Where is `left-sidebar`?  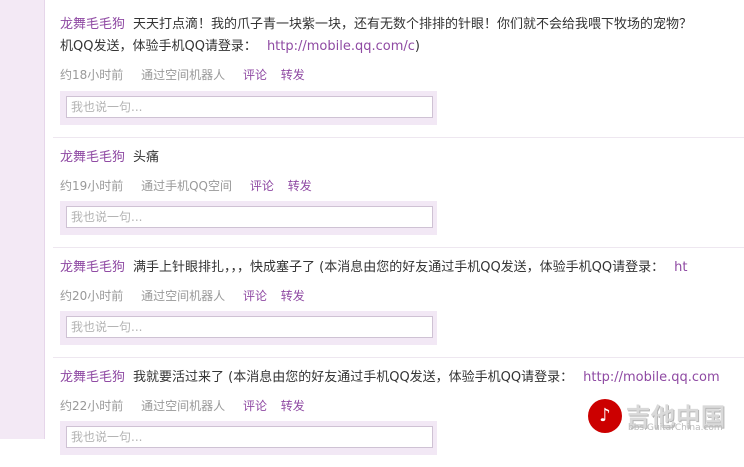 left-sidebar is located at coordinates (22, 219).